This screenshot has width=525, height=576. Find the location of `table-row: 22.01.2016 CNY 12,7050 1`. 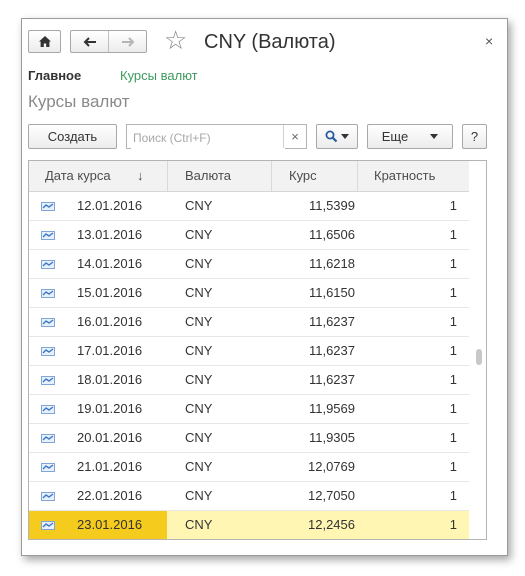

table-row: 22.01.2016 CNY 12,7050 1 is located at coordinates (249, 496).